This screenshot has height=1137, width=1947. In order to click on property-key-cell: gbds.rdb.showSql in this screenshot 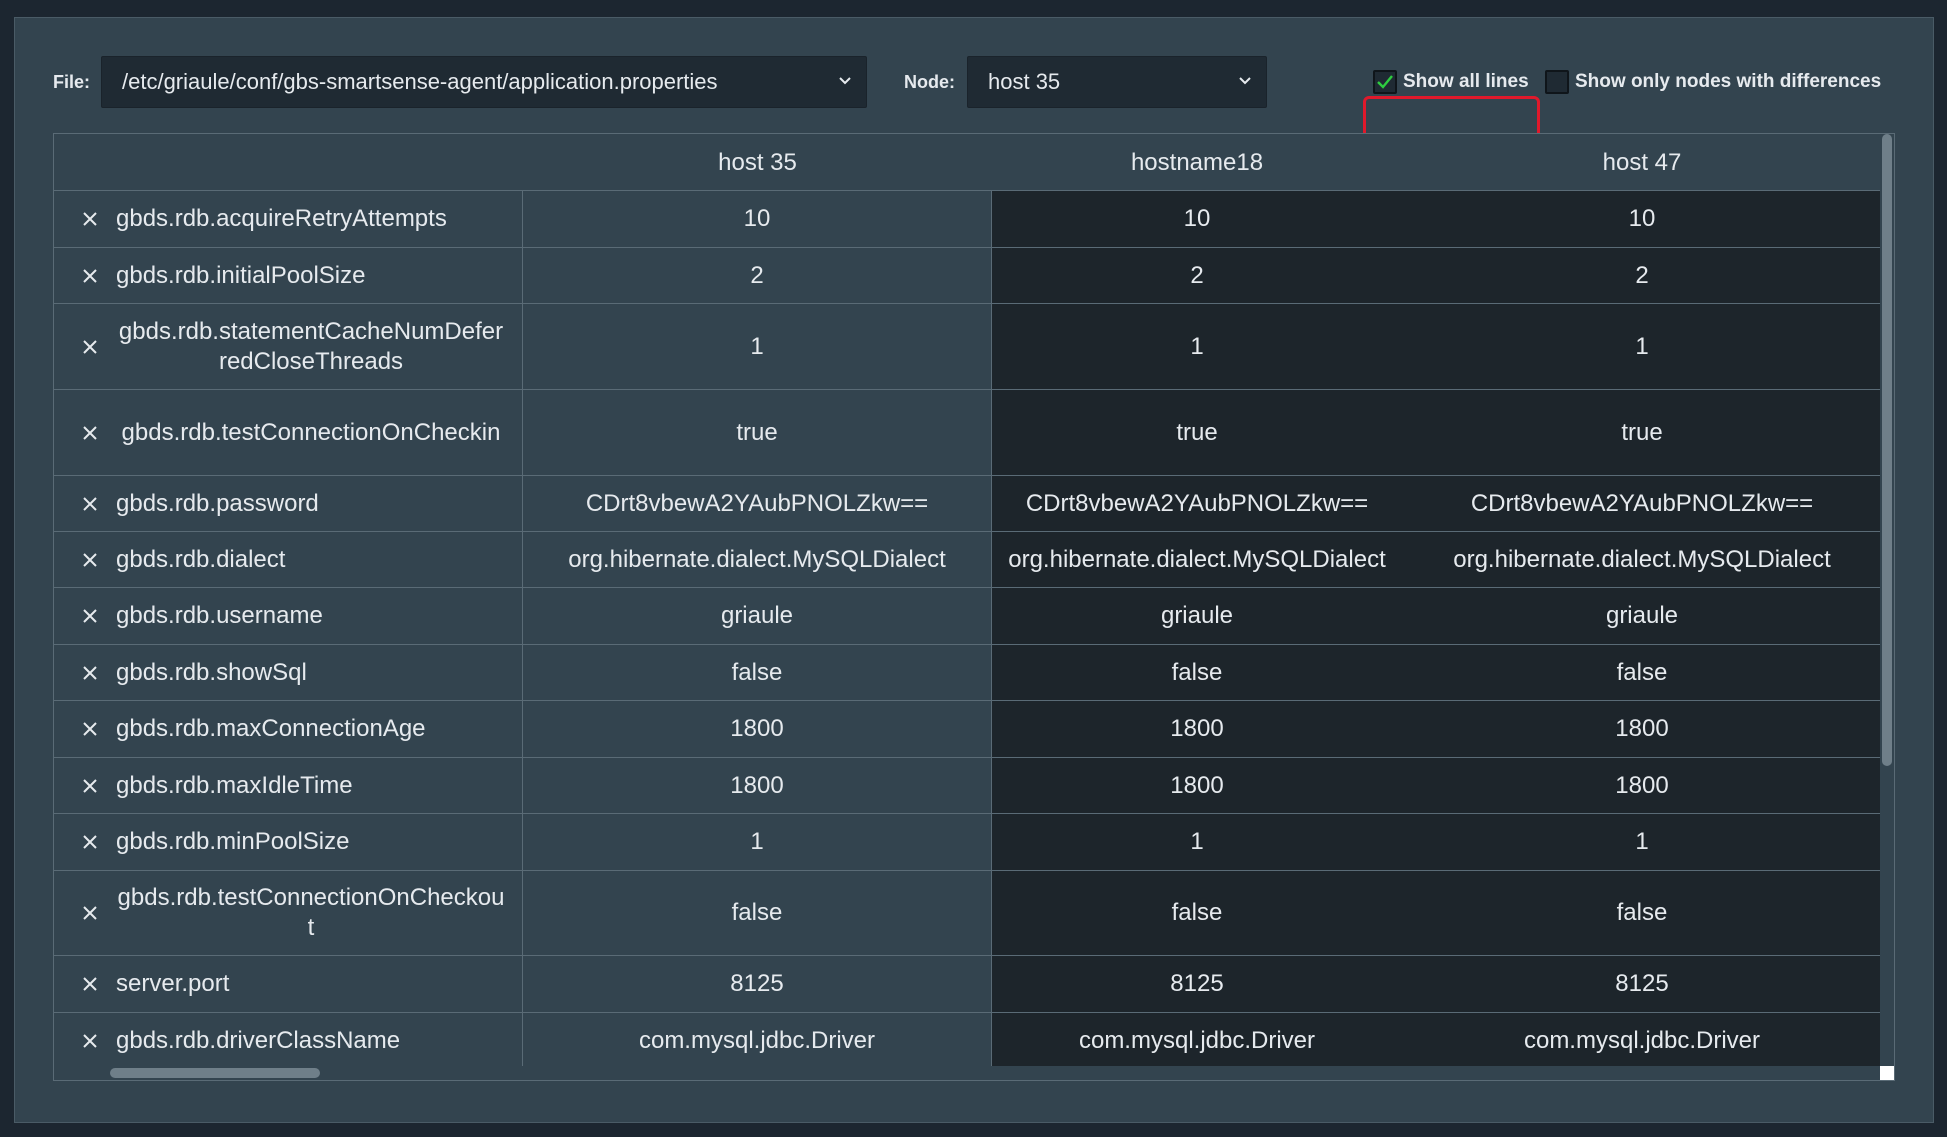, I will do `click(288, 672)`.